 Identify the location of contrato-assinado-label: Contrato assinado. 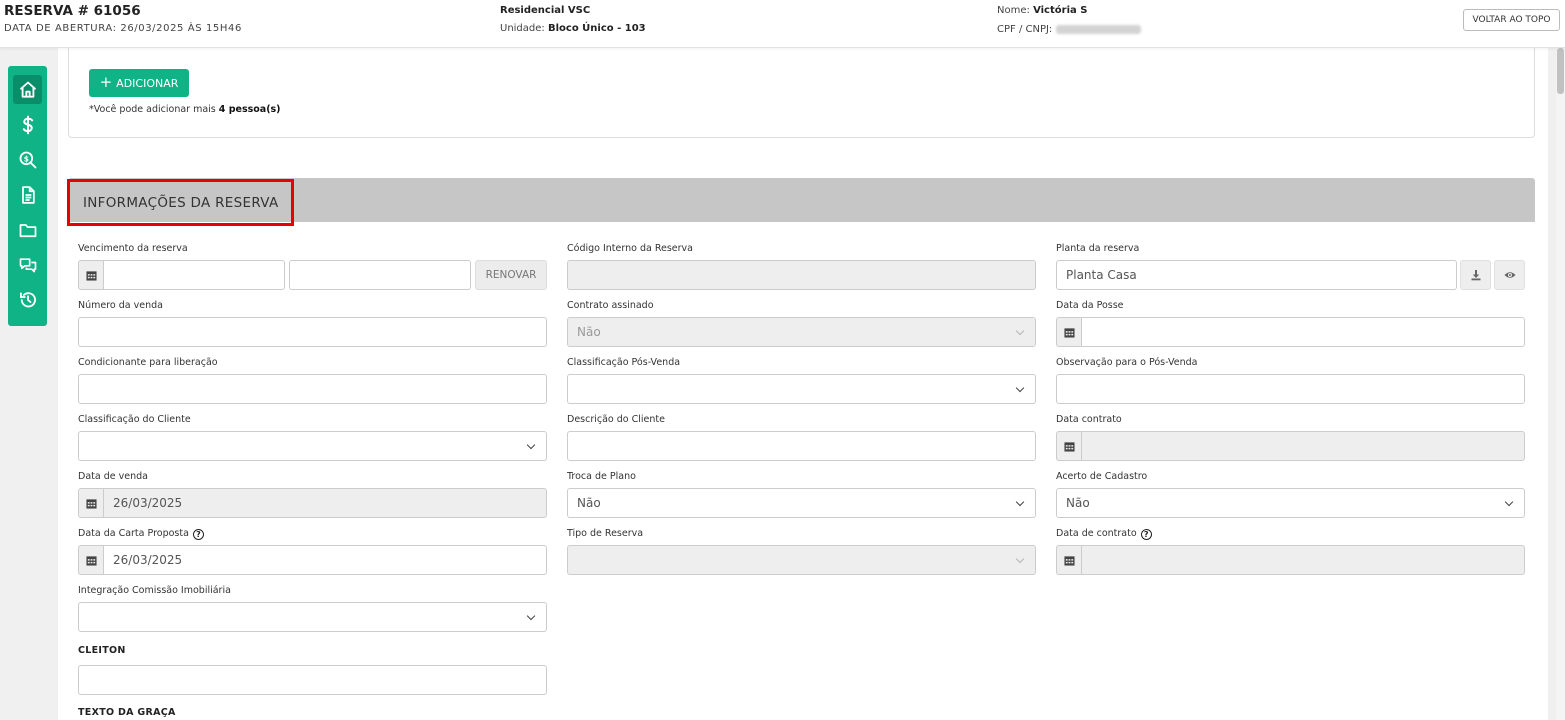
(610, 305).